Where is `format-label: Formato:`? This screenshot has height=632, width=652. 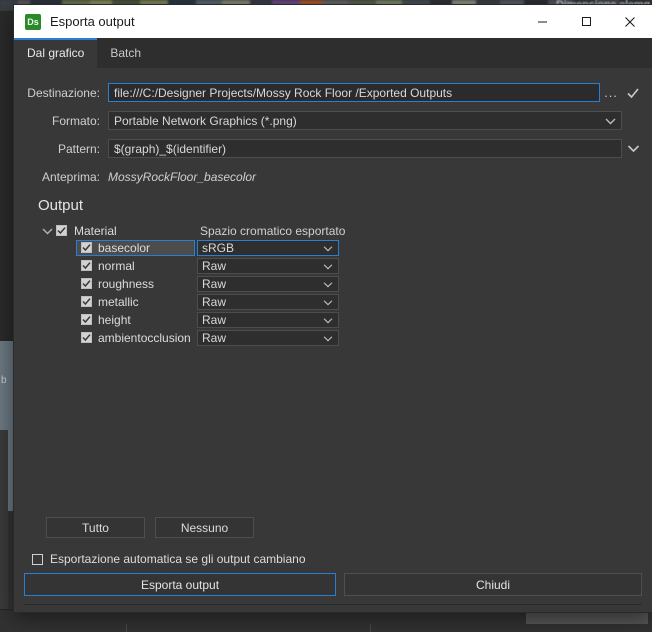 format-label: Formato: is located at coordinates (75, 120).